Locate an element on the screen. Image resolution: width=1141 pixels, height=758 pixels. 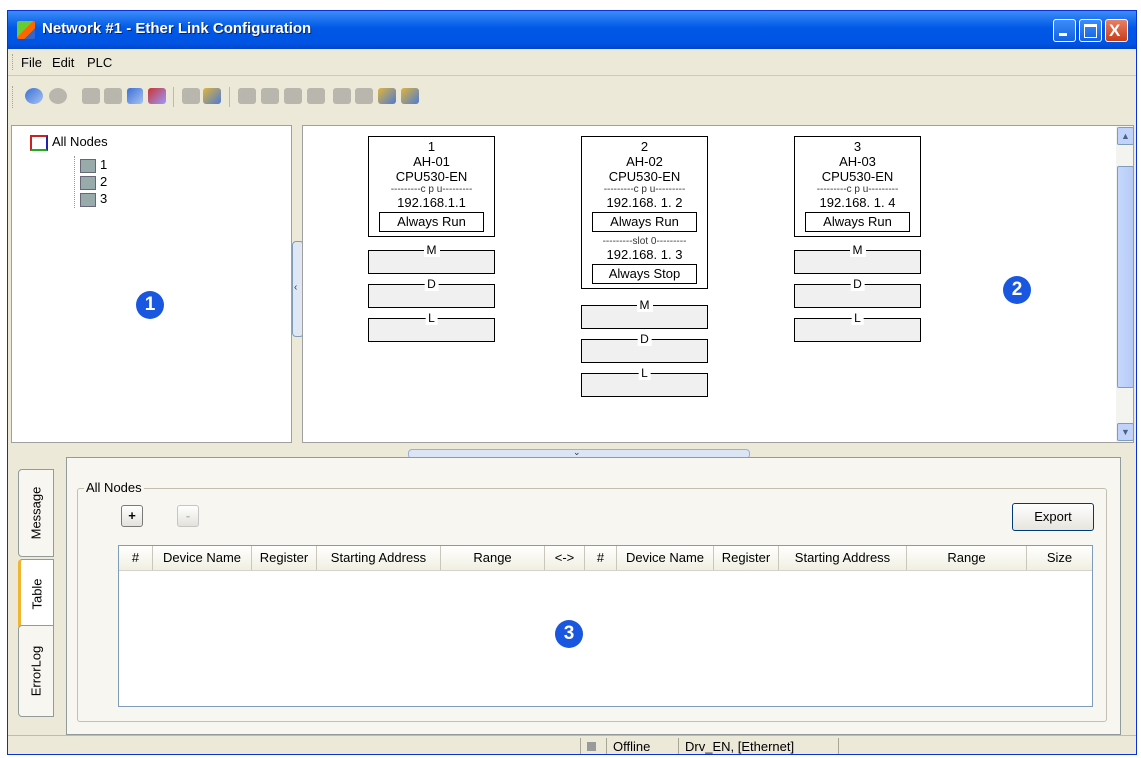
tree-connector is located at coordinates (75, 182).